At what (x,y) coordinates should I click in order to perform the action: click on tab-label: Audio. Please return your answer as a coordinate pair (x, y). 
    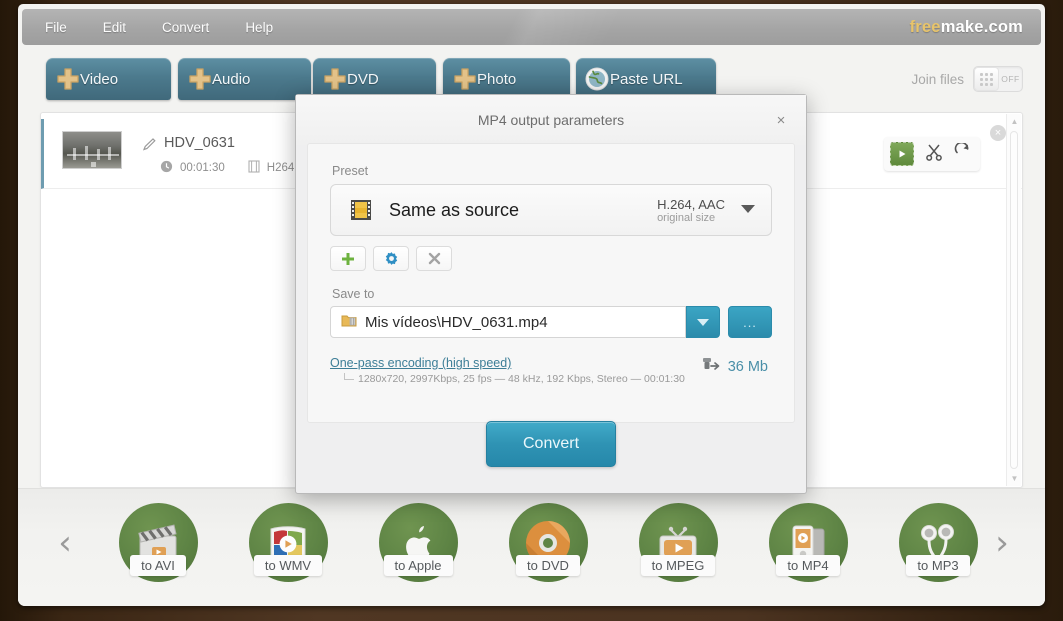
    Looking at the image, I should click on (231, 79).